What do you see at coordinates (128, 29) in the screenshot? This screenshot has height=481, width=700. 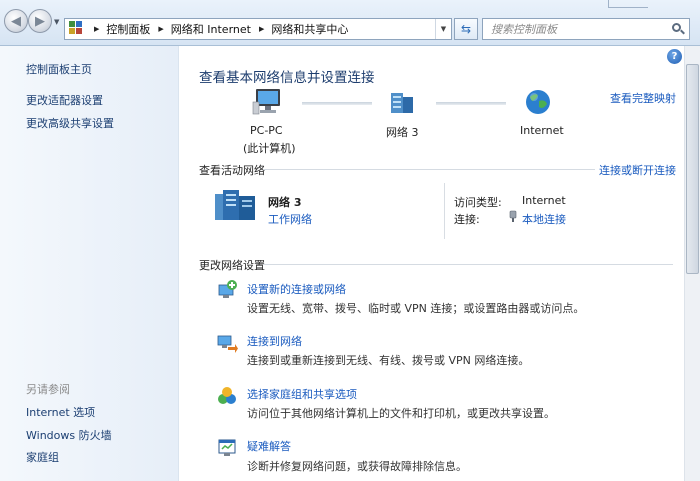 I see `breadcrumb-control-panel: 控制面板` at bounding box center [128, 29].